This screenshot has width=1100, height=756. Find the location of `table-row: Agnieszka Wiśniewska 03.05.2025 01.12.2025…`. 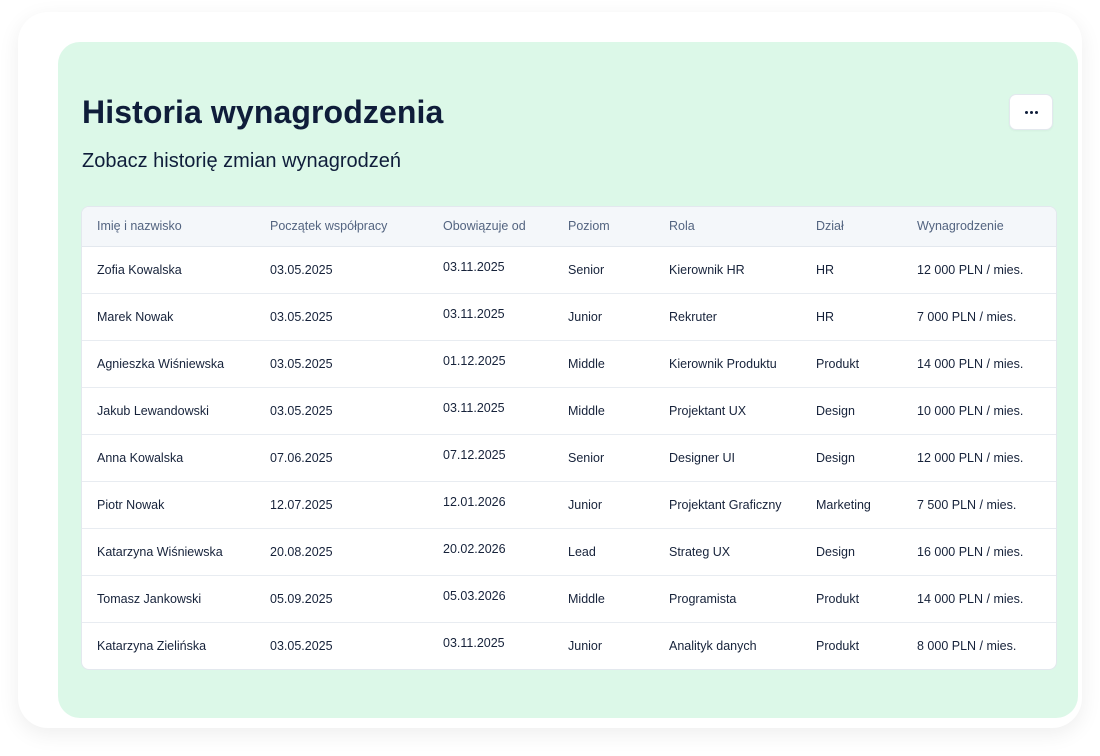

table-row: Agnieszka Wiśniewska 03.05.2025 01.12.2025… is located at coordinates (569, 362).